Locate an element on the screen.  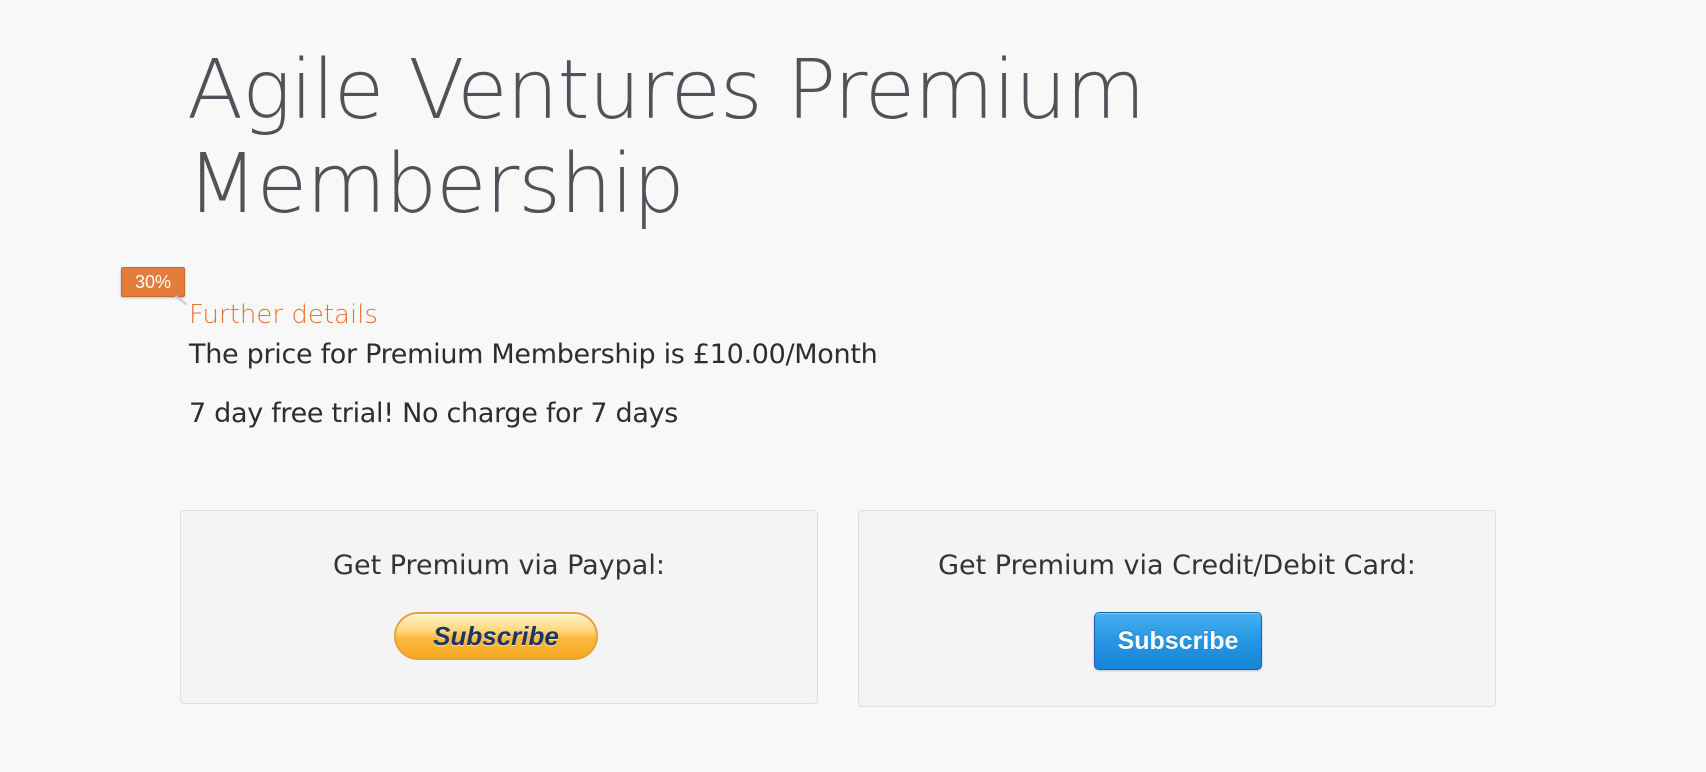
paypal-subscribe-button: Subscribe is located at coordinates (496, 636).